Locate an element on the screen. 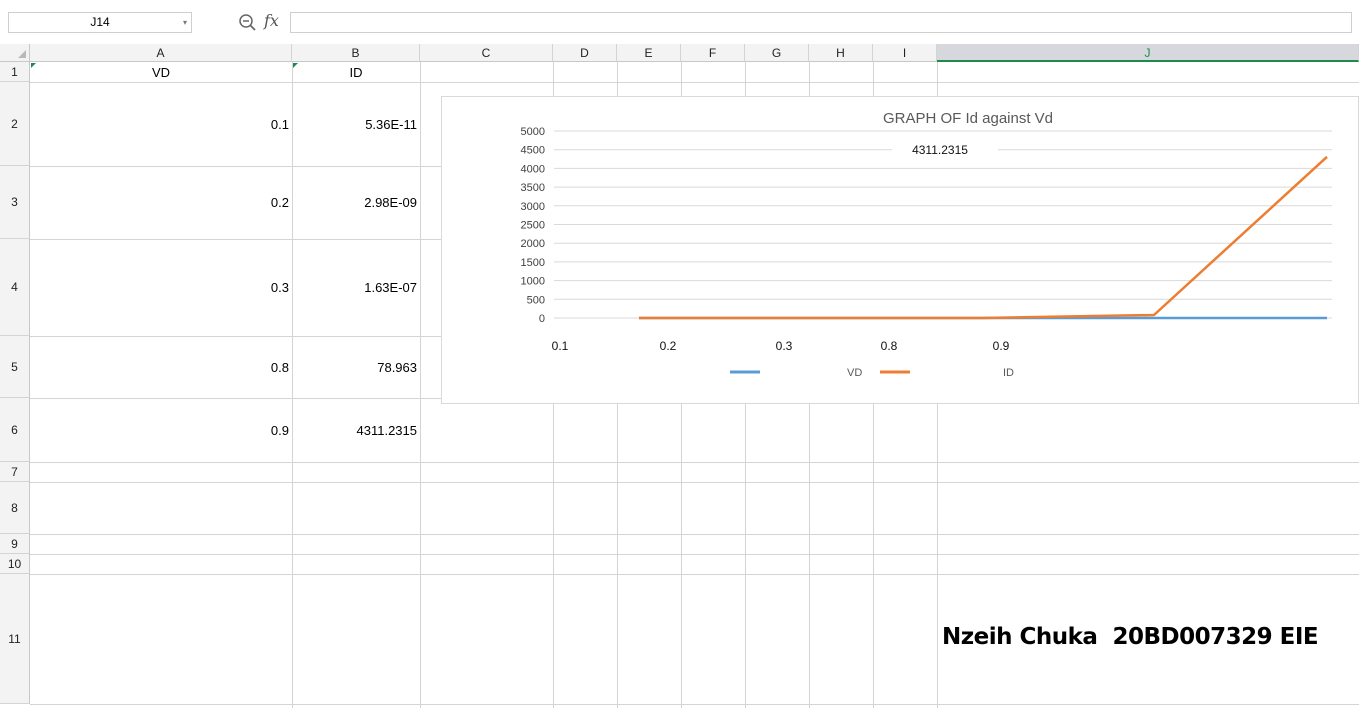 The height and width of the screenshot is (708, 1359). cell-id-value: 1.63E-07 is located at coordinates (356, 287).